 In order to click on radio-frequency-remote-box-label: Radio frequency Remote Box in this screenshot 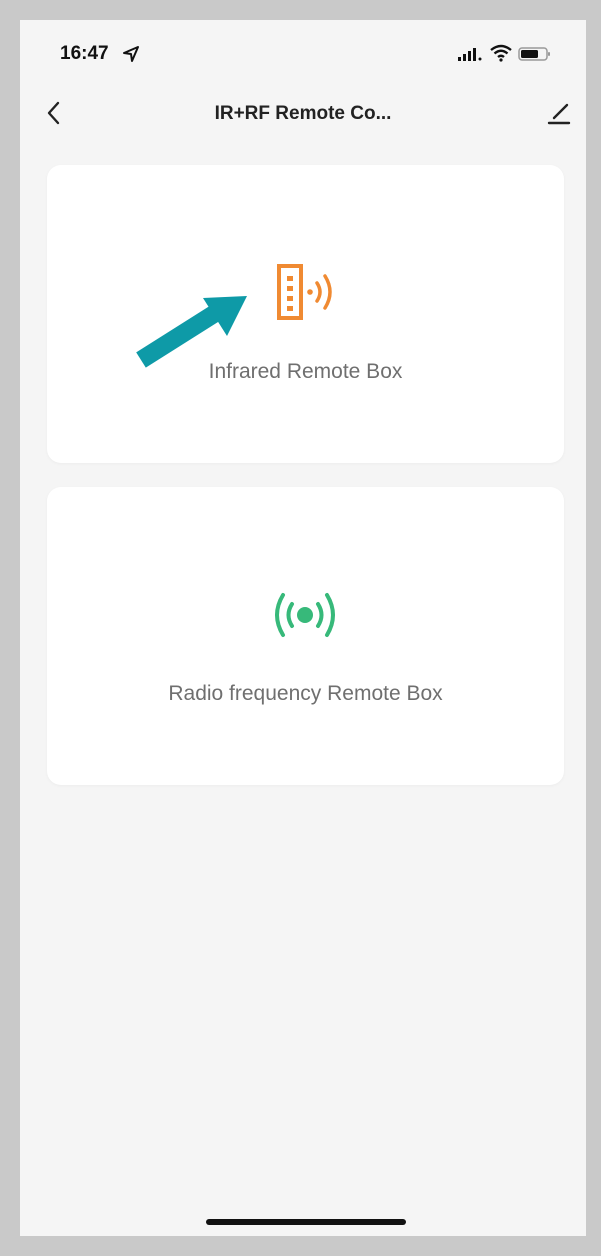, I will do `click(305, 693)`.